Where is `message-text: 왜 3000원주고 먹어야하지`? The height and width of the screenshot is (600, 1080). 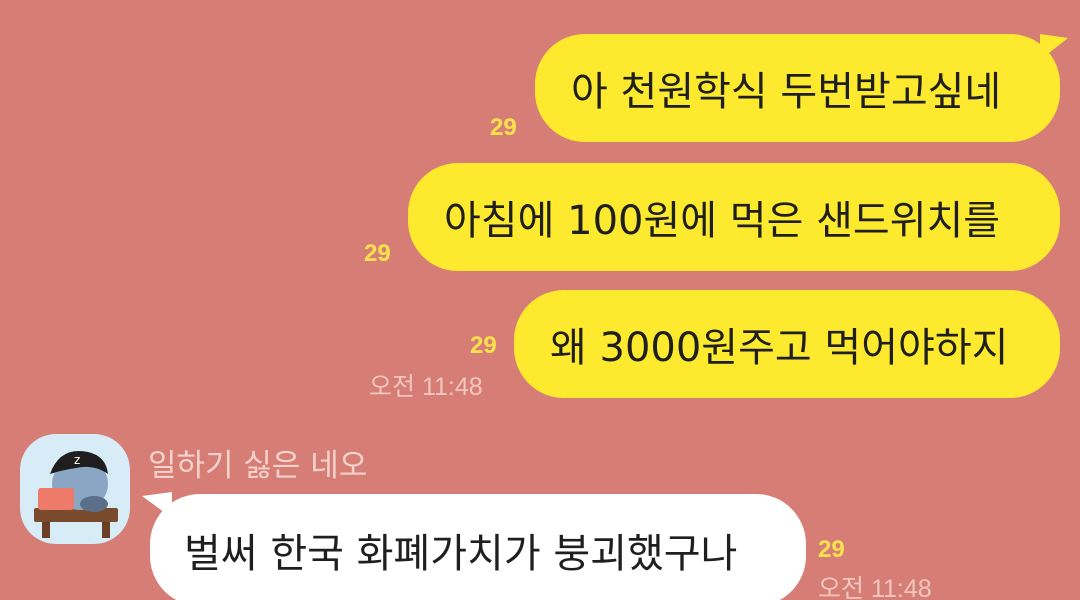 message-text: 왜 3000원주고 먹어야하지 is located at coordinates (779, 348).